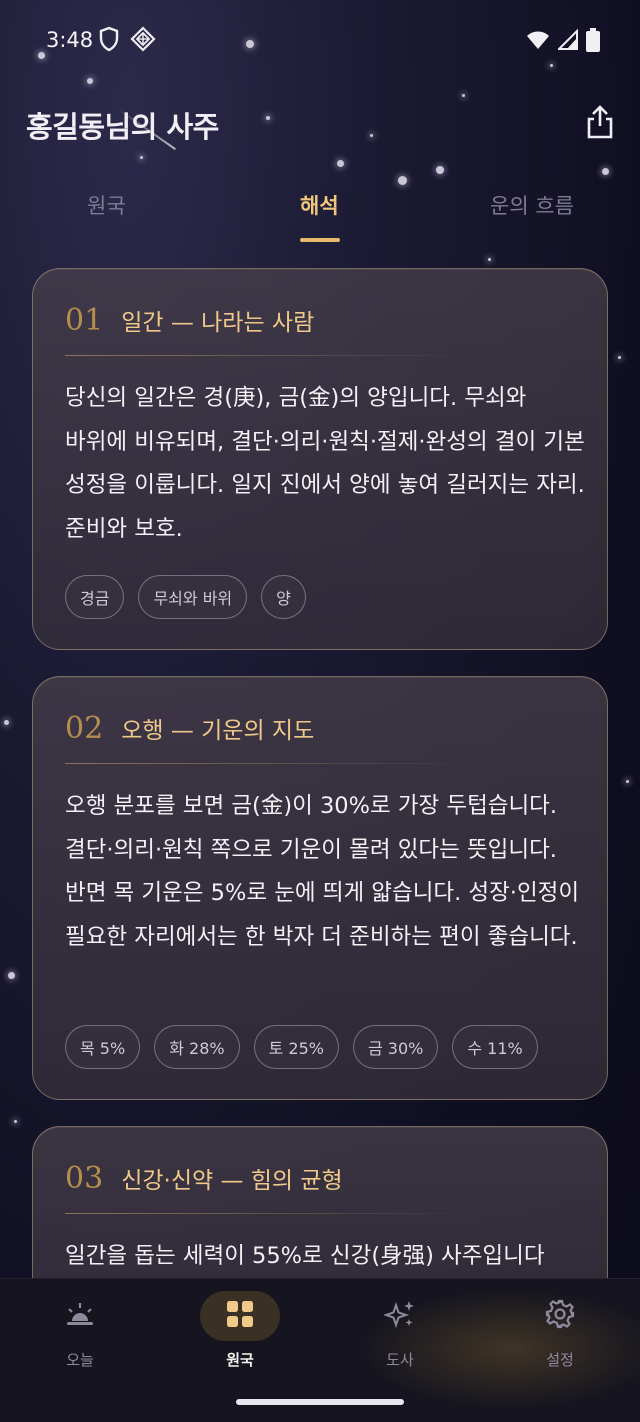  I want to click on home-indicator, so click(320, 1402).